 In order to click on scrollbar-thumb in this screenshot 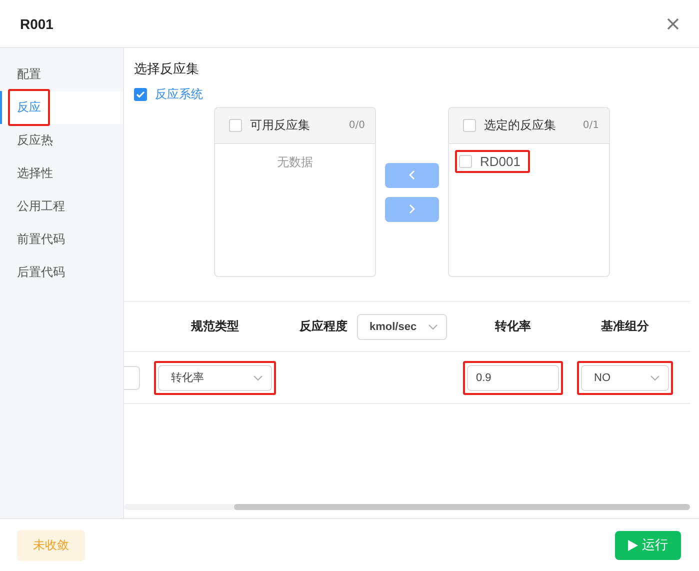, I will do `click(462, 507)`.